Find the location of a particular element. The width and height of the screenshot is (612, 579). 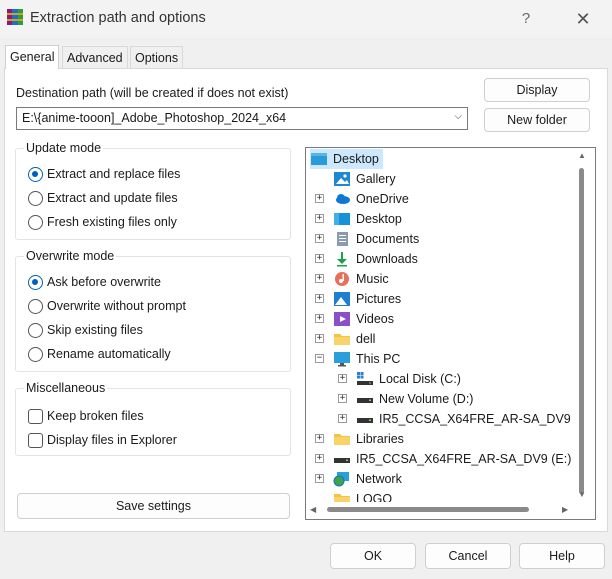

radio-label: Fresh existing files only is located at coordinates (112, 222).